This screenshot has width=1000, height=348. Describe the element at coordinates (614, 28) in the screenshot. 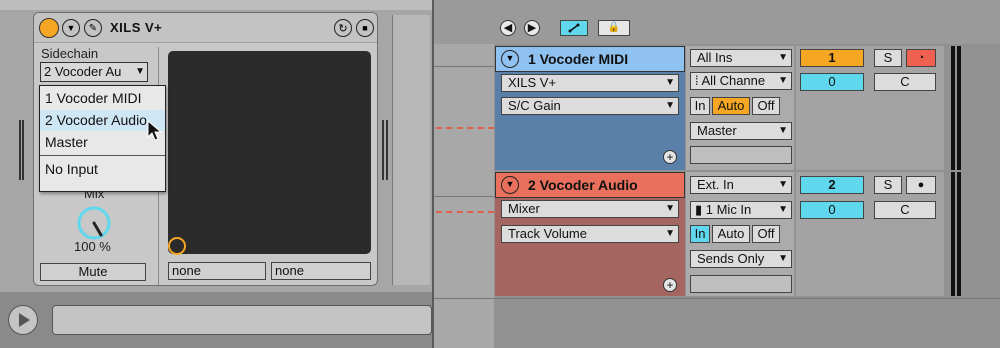

I see `lock-icon: 🔒` at that location.